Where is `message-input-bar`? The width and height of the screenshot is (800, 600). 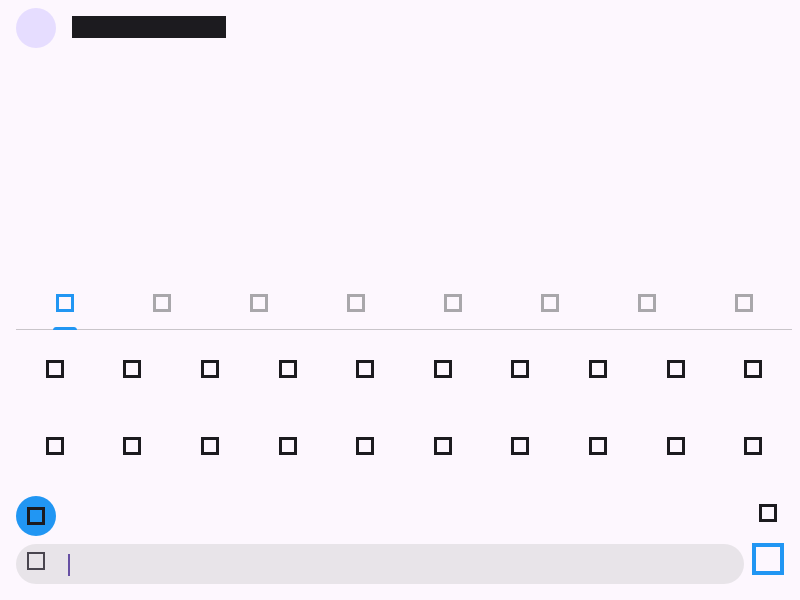
message-input-bar is located at coordinates (380, 564).